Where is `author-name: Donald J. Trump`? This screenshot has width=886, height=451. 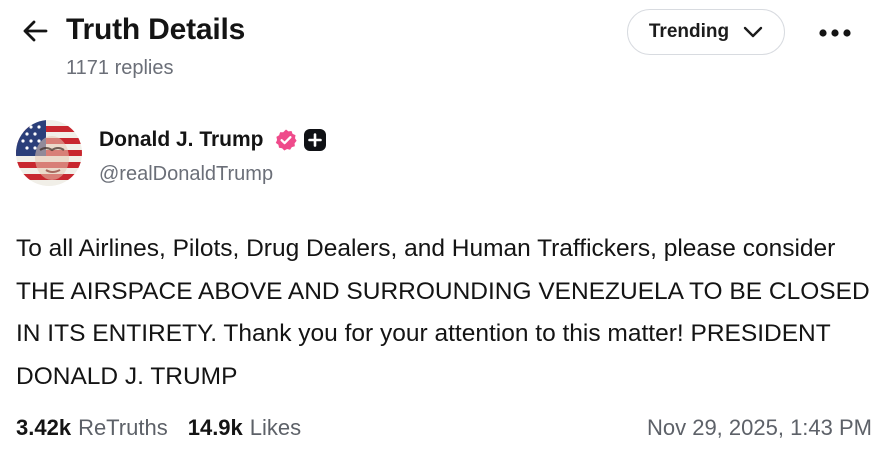 author-name: Donald J. Trump is located at coordinates (181, 140).